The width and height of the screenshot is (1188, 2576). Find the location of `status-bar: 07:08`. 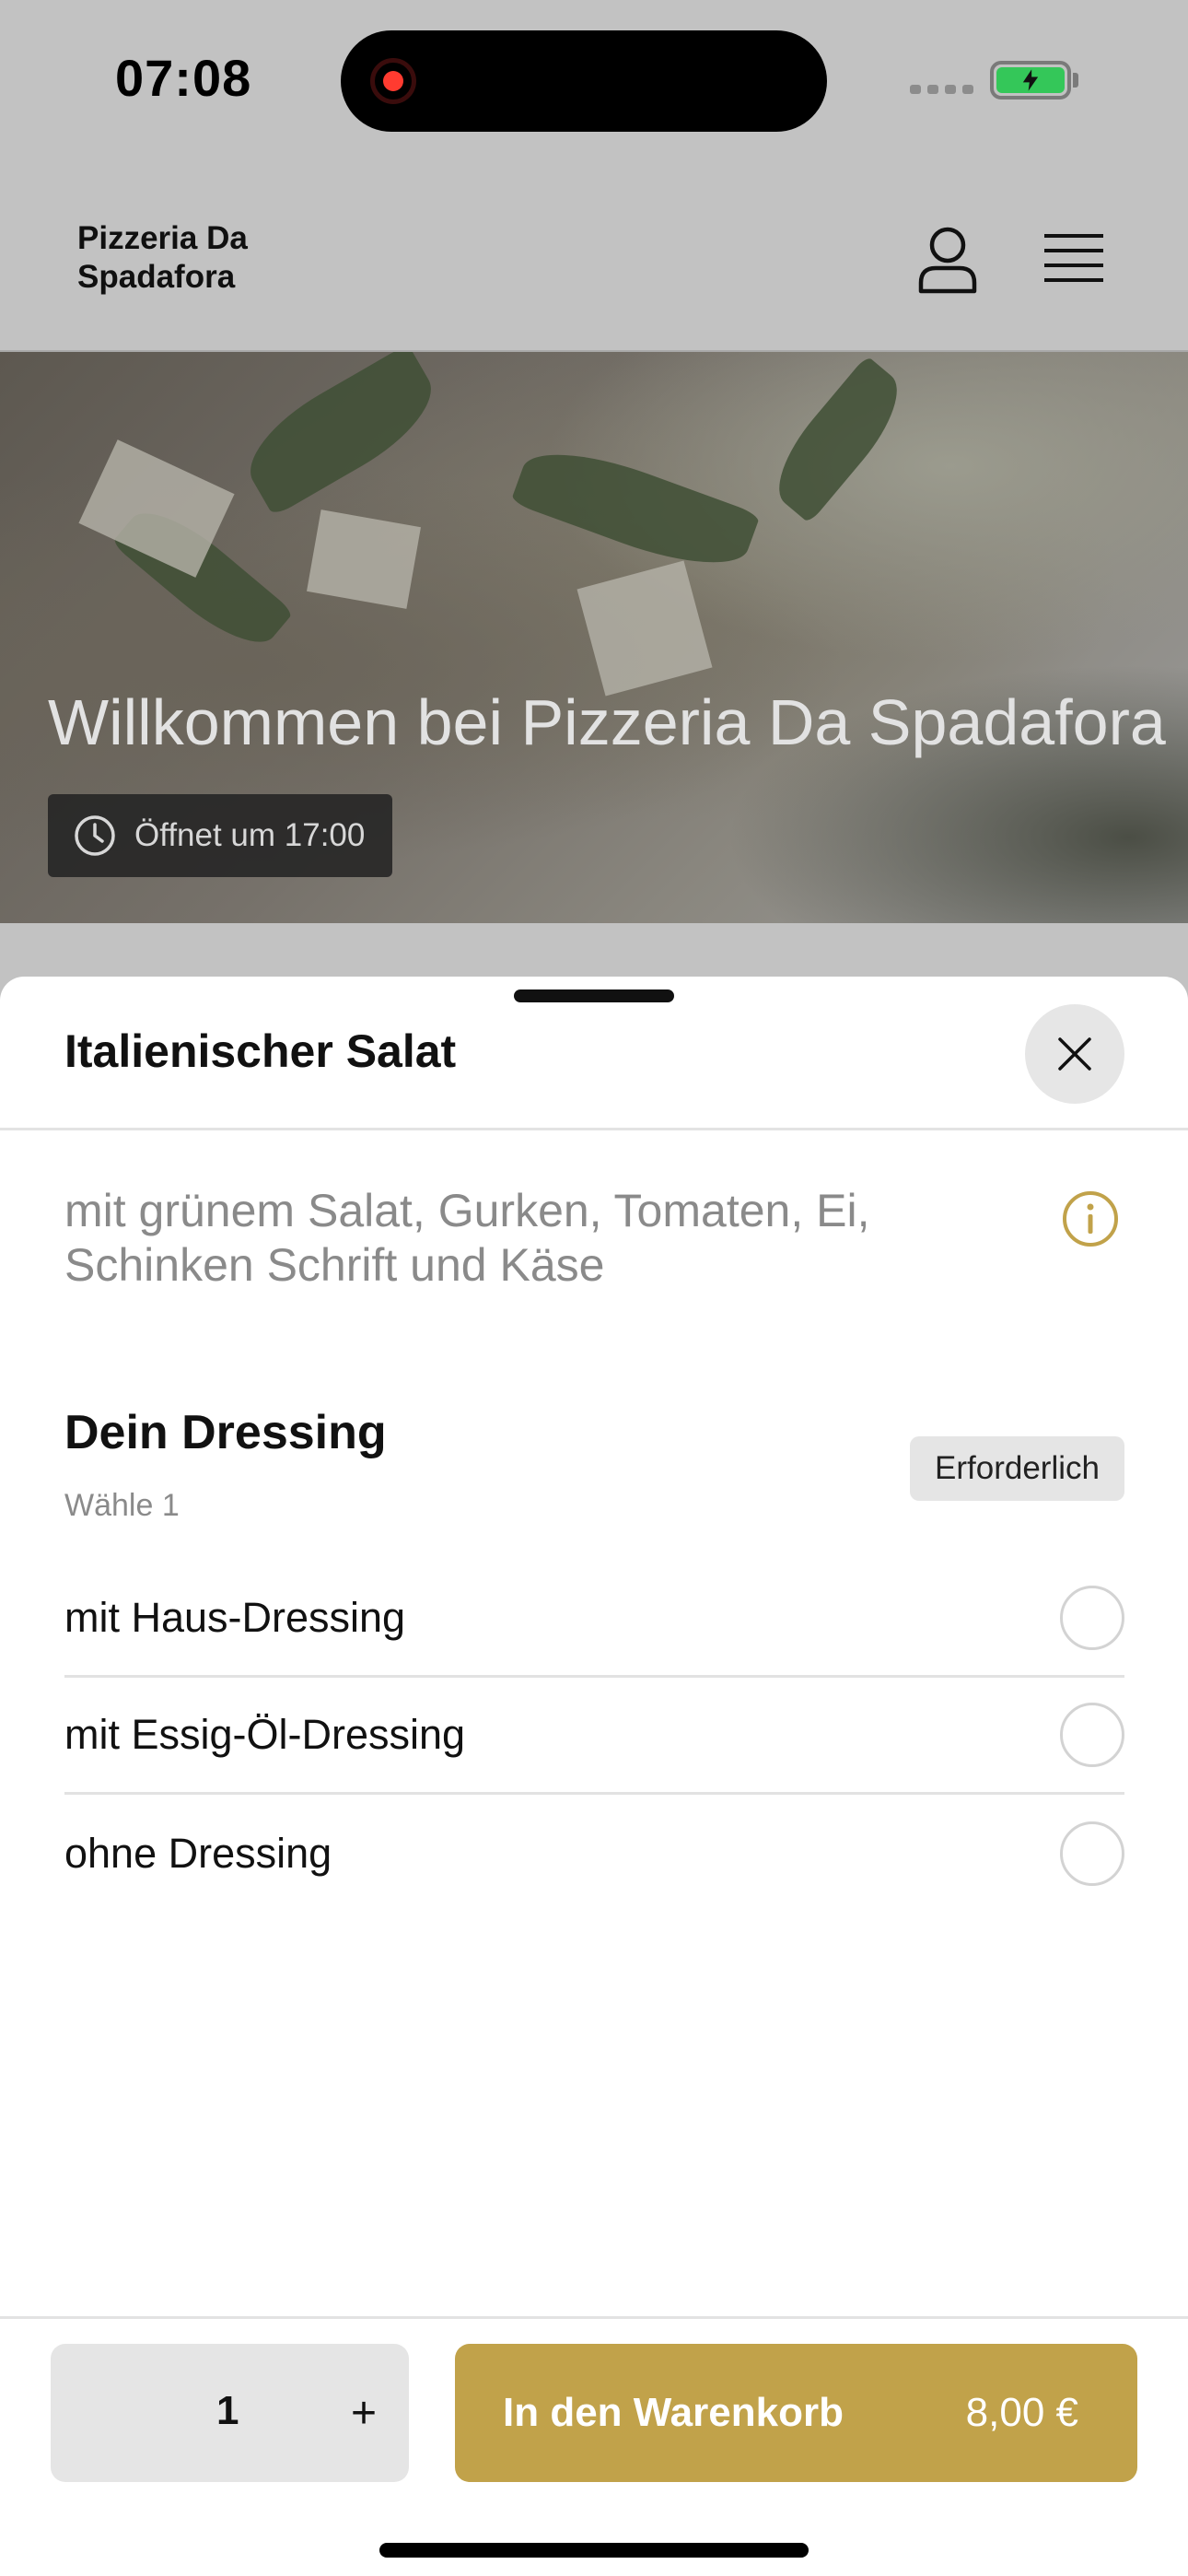

status-bar: 07:08 is located at coordinates (594, 83).